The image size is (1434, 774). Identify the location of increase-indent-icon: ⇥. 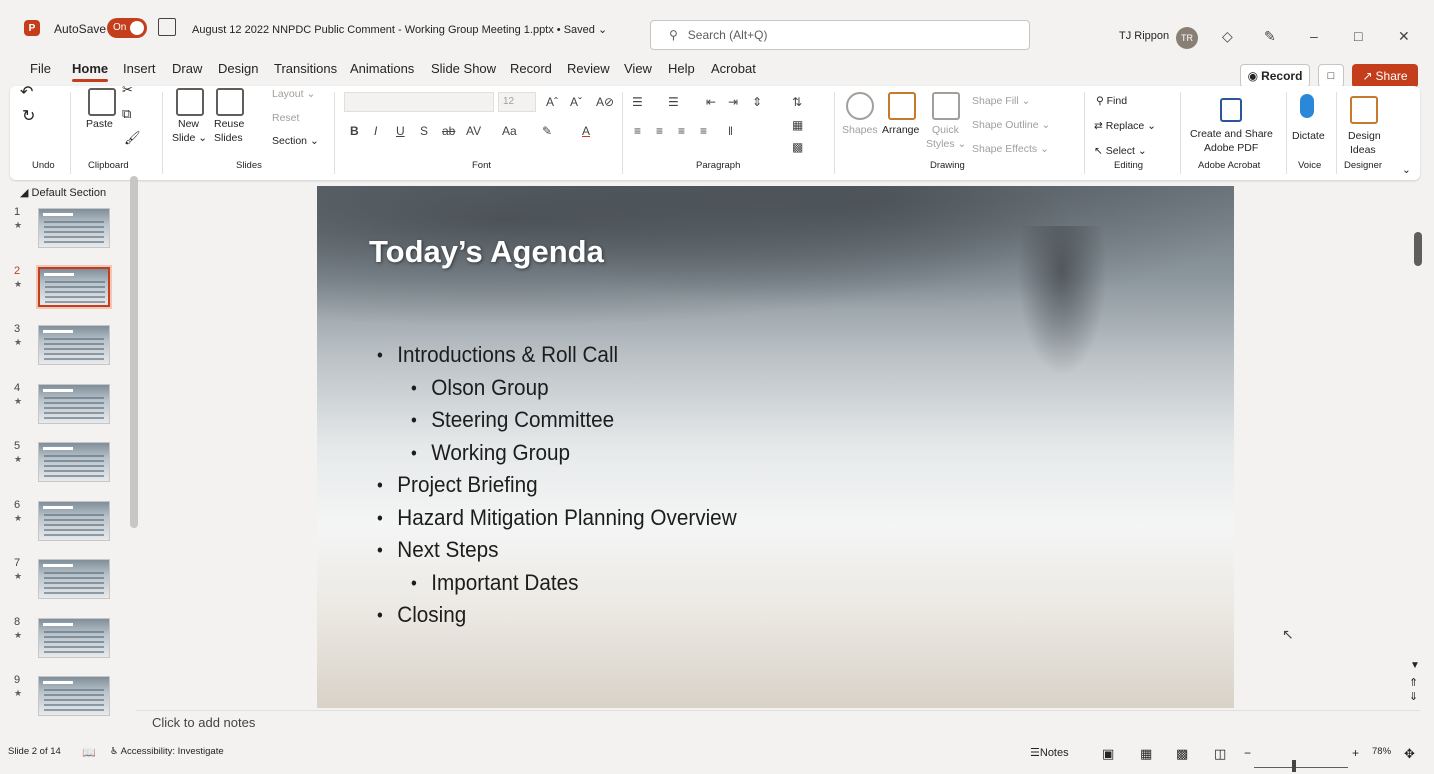
(733, 102).